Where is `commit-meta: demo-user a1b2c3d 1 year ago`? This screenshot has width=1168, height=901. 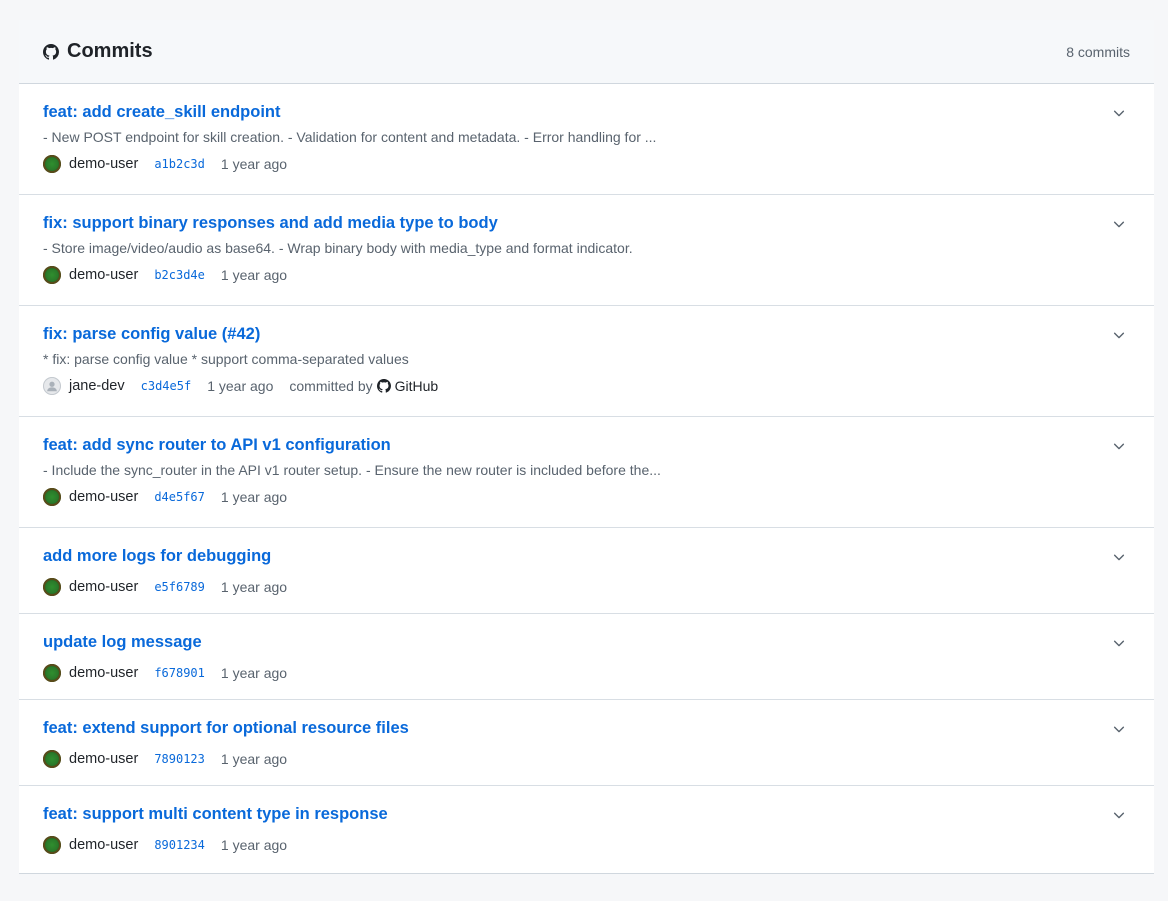 commit-meta: demo-user a1b2c3d 1 year ago is located at coordinates (586, 164).